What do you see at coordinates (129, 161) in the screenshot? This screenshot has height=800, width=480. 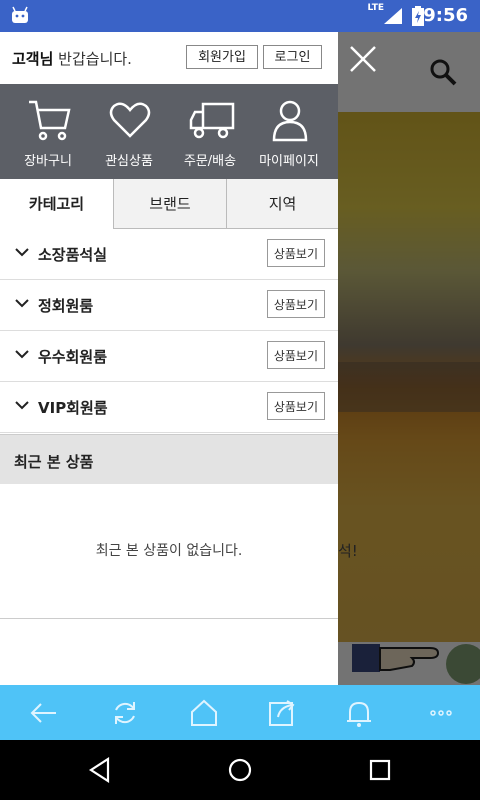 I see `quick-menu-label: 관심상품` at bounding box center [129, 161].